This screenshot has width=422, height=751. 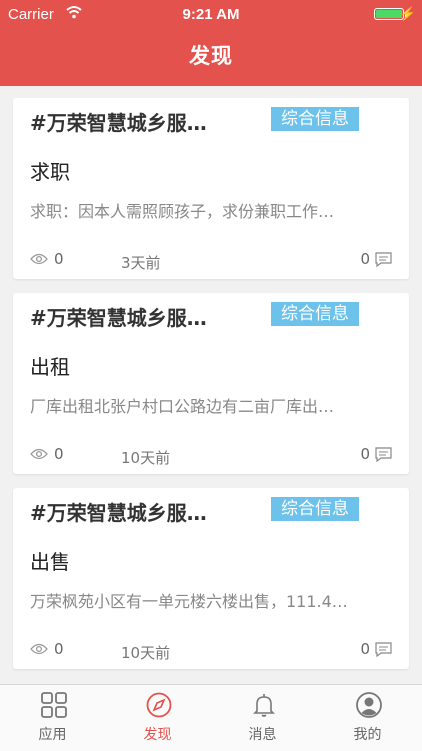 I want to click on tab-label: 我的, so click(x=367, y=735).